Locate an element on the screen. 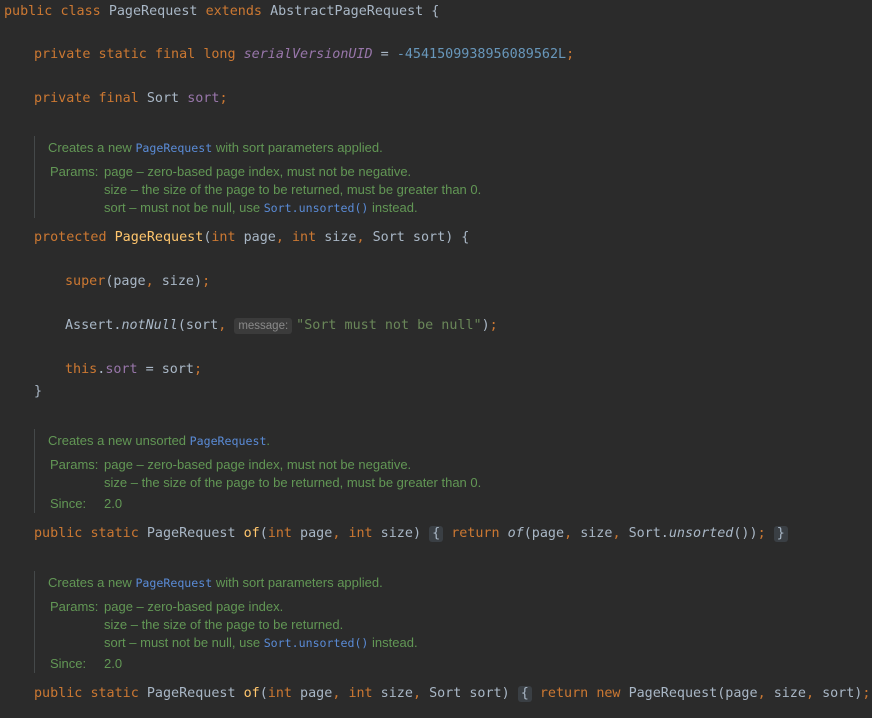  operator: = is located at coordinates (384, 54).